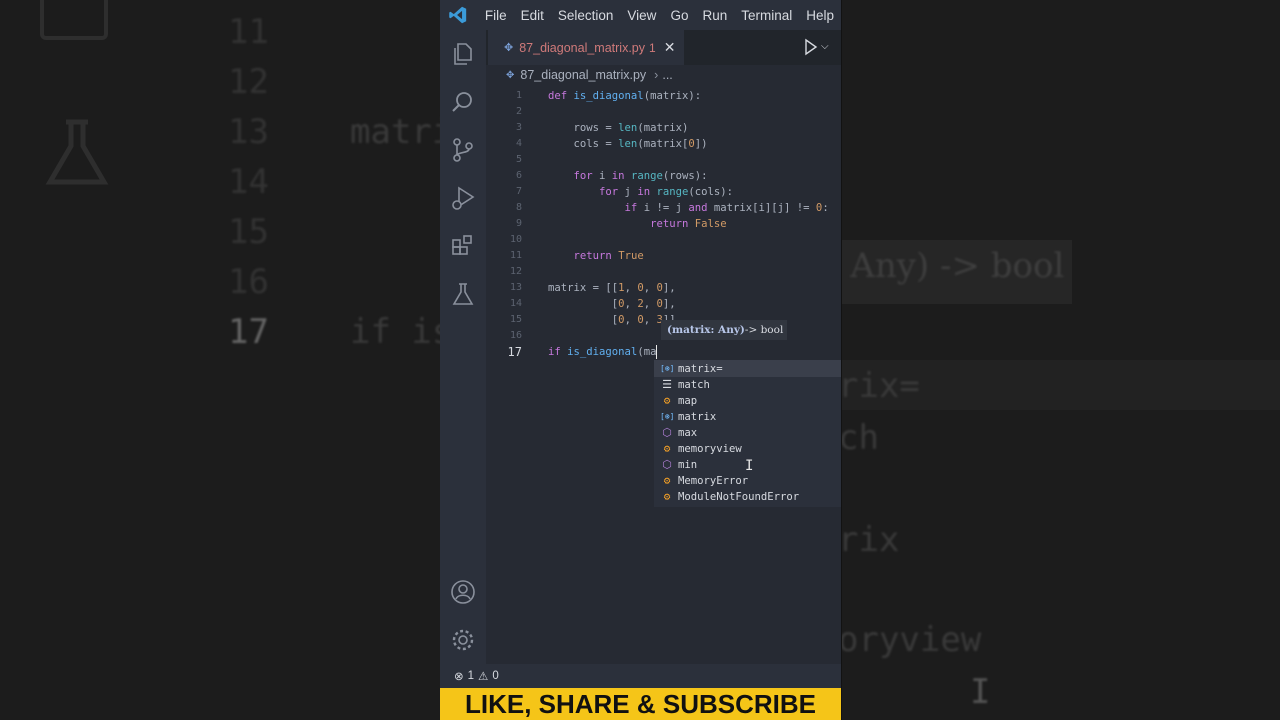  I want to click on code-line: 1 def is_diagonal(matrix):, so click(663, 96).